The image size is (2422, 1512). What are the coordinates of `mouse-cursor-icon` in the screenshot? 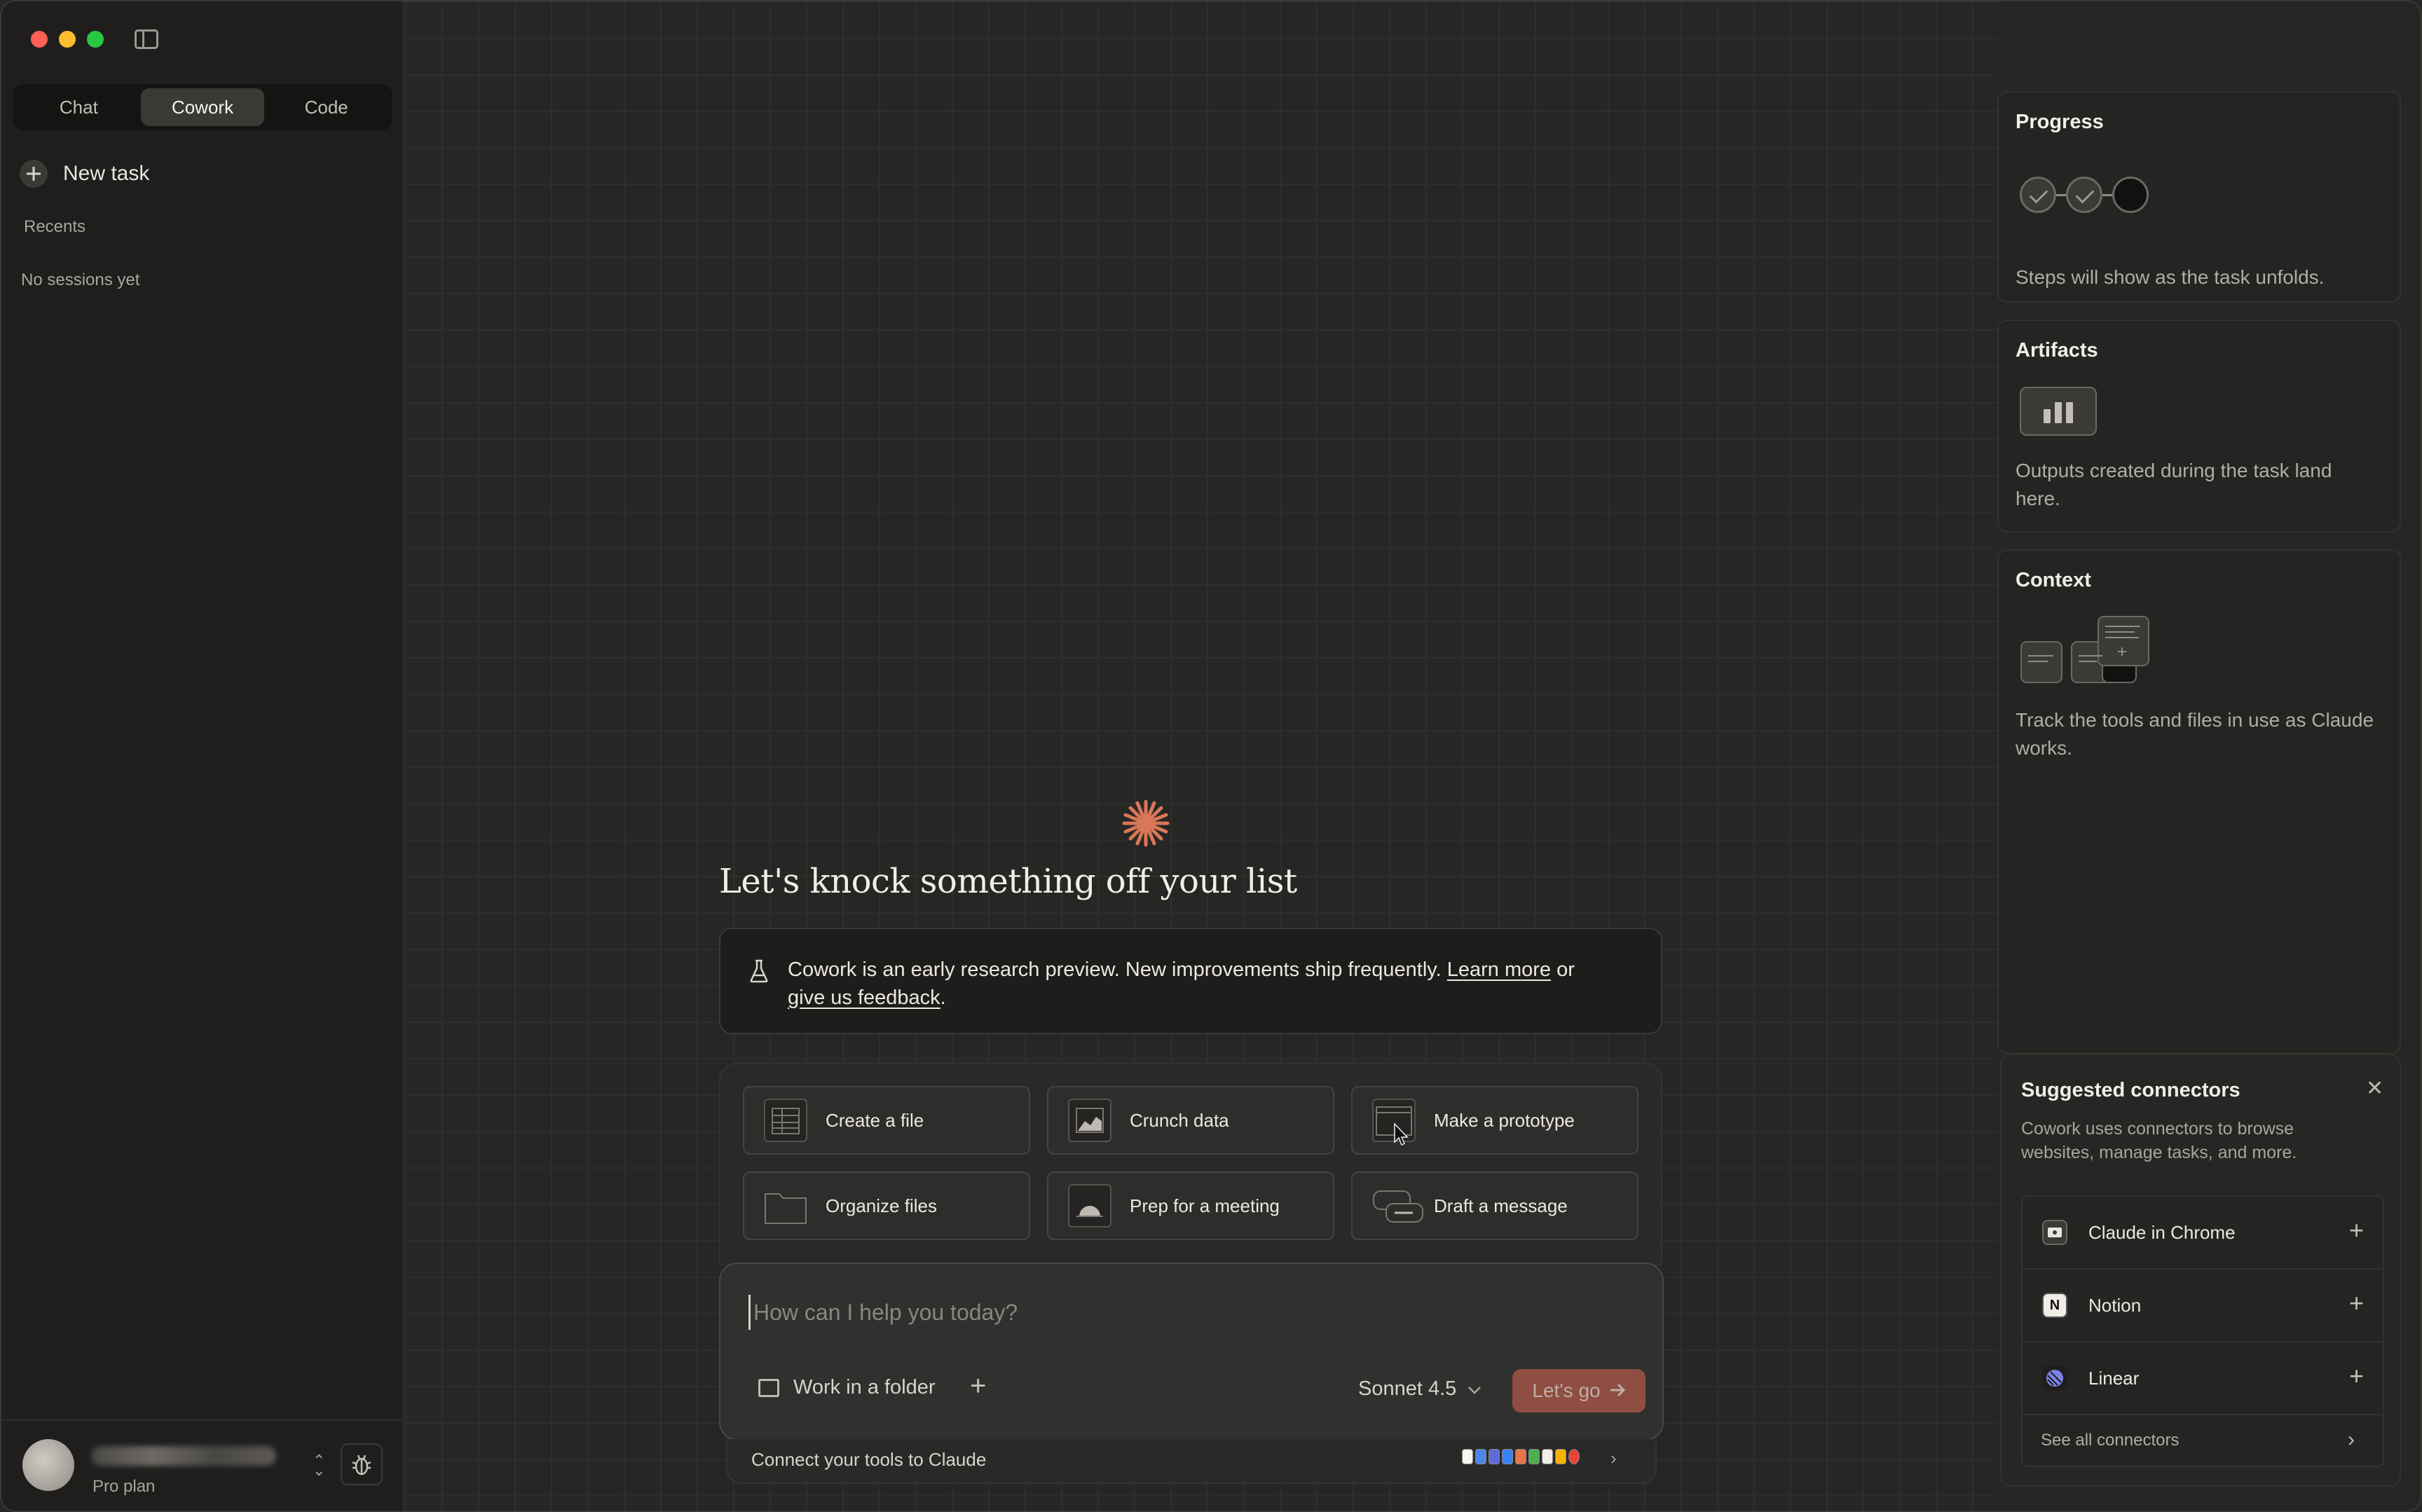 It's located at (1402, 1134).